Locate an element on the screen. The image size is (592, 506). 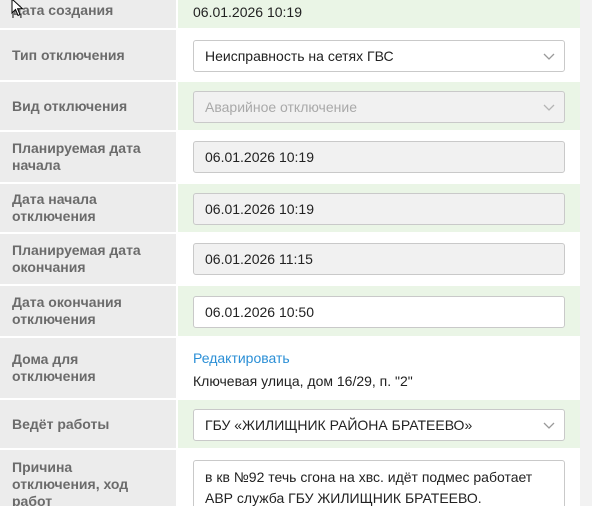
row-created: Дата создания 06.01.2026 10:19 is located at coordinates (290, 15).